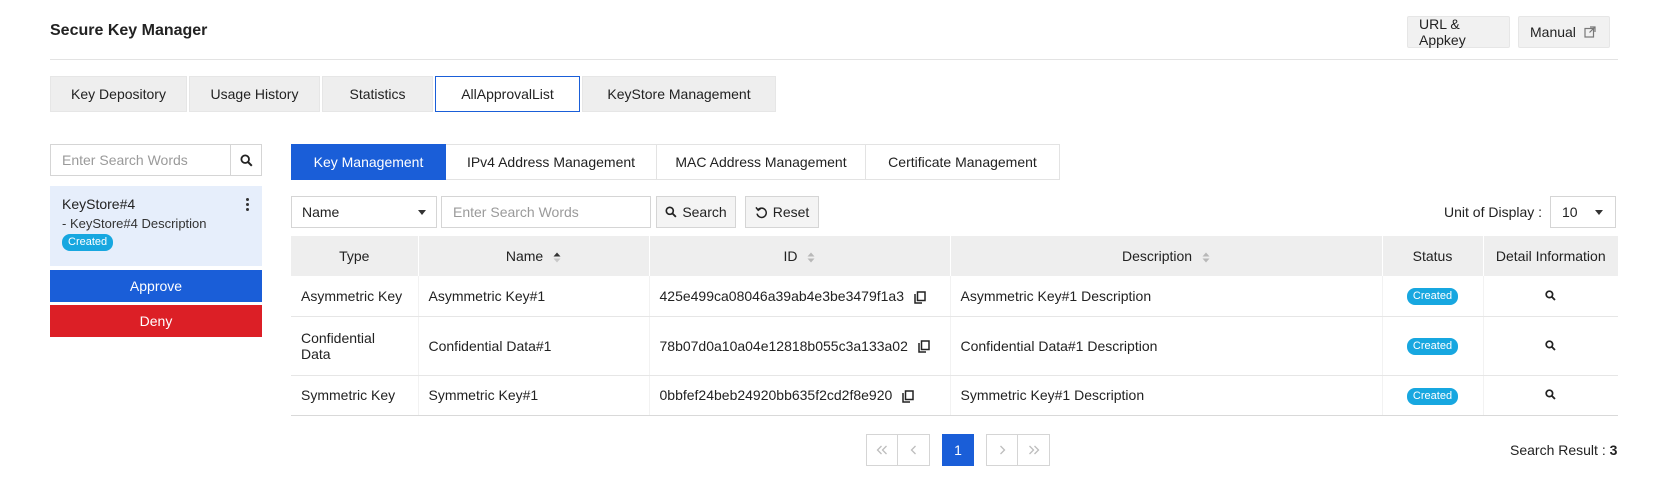 This screenshot has width=1660, height=480. I want to click on search-button-label: Search, so click(704, 212).